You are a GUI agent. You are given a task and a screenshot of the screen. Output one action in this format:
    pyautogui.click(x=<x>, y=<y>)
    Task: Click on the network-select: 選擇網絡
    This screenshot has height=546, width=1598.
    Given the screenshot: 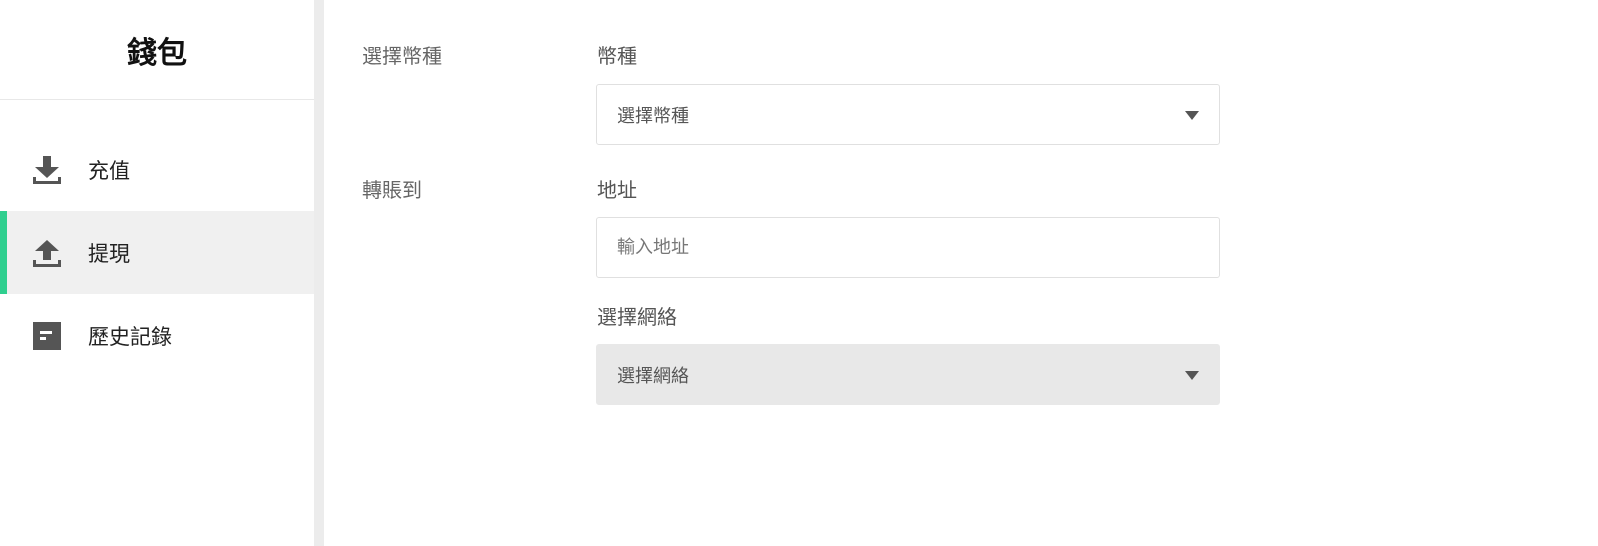 What is the action you would take?
    pyautogui.click(x=908, y=374)
    